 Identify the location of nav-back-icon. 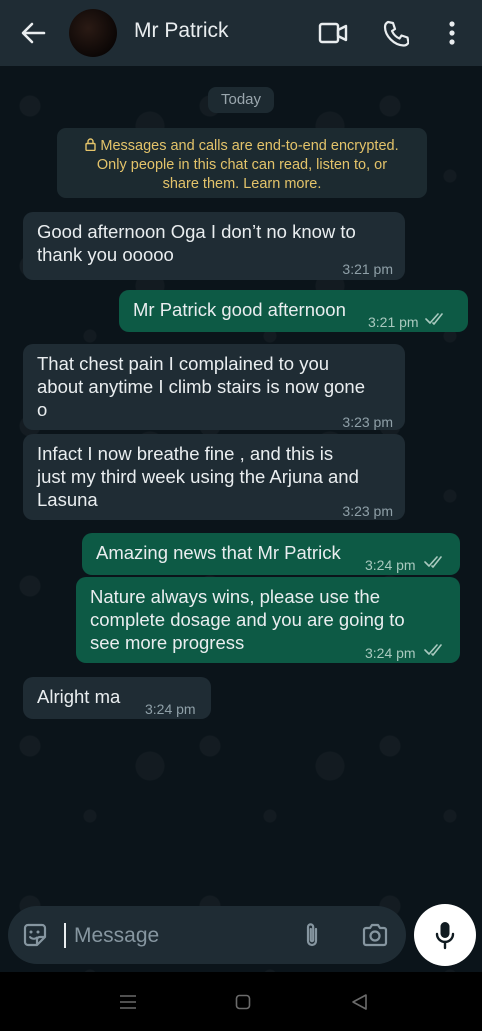
(359, 1002).